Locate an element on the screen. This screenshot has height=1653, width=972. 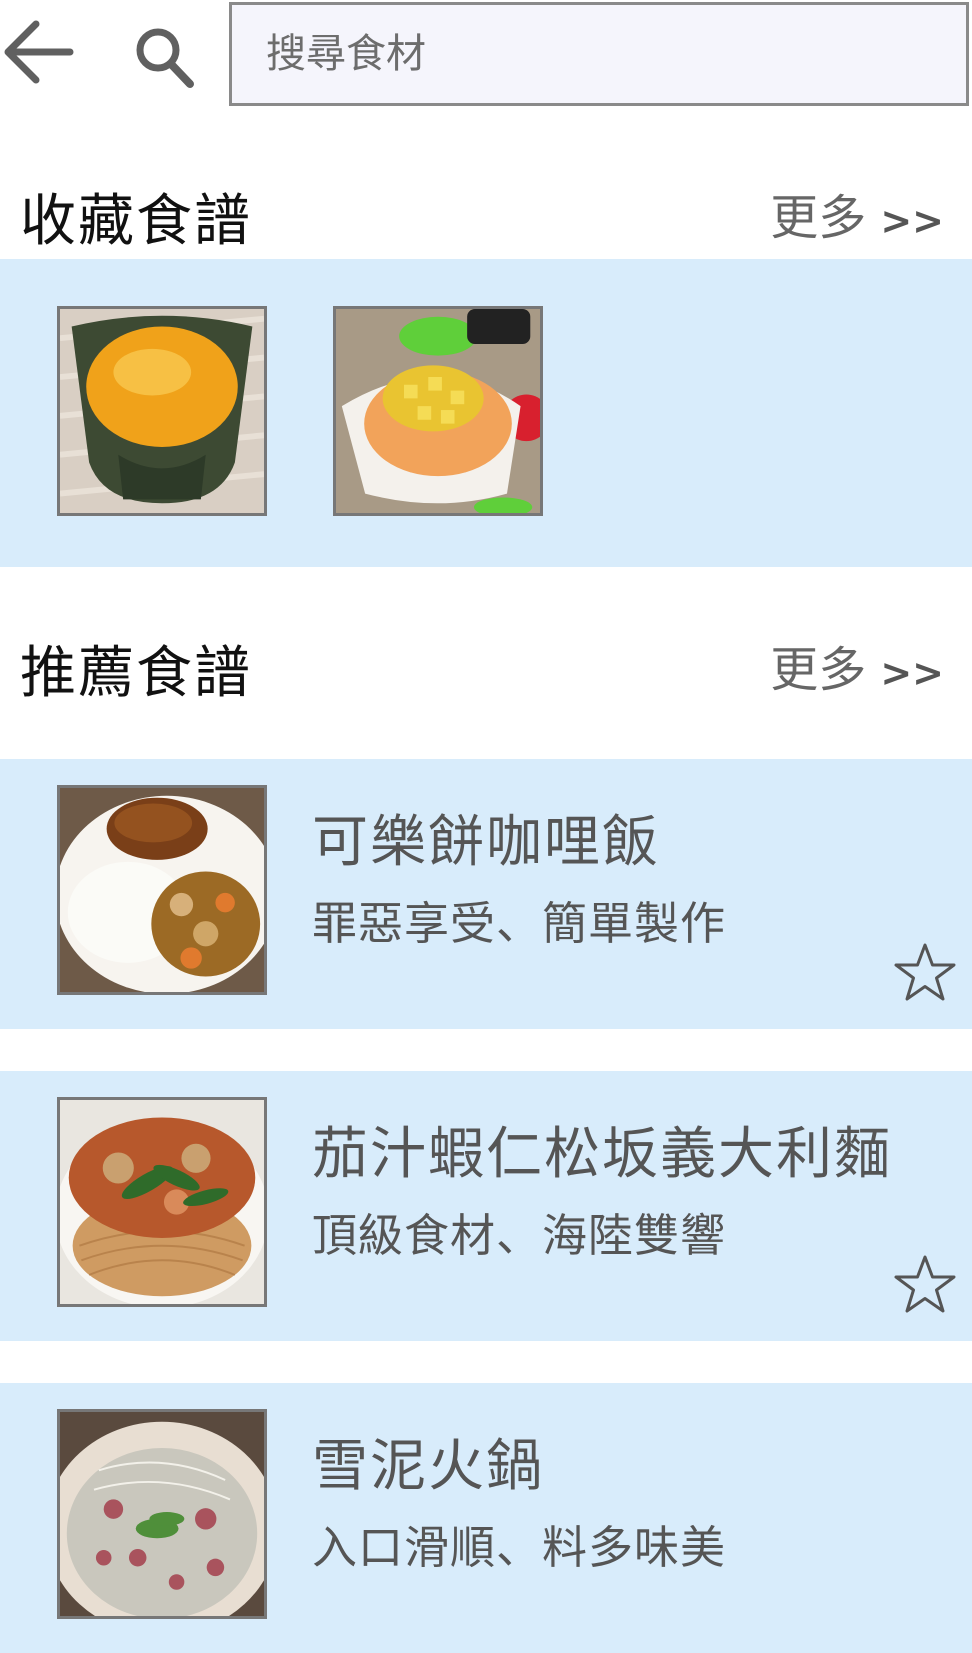
recipe-subtitle: 頂級食材、海陸雙響 is located at coordinates (519, 1235).